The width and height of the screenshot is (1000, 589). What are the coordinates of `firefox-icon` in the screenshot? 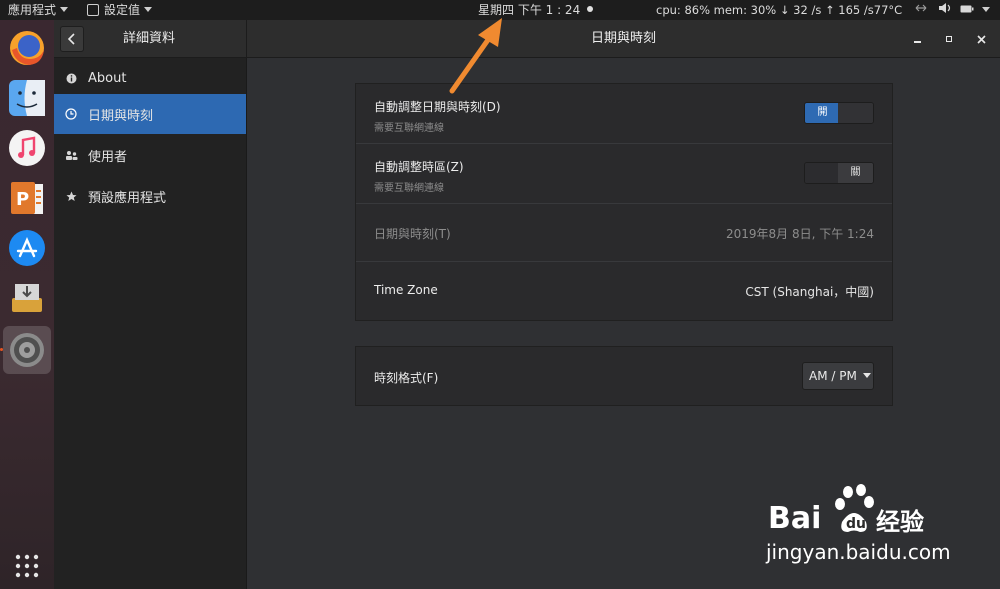 It's located at (27, 48).